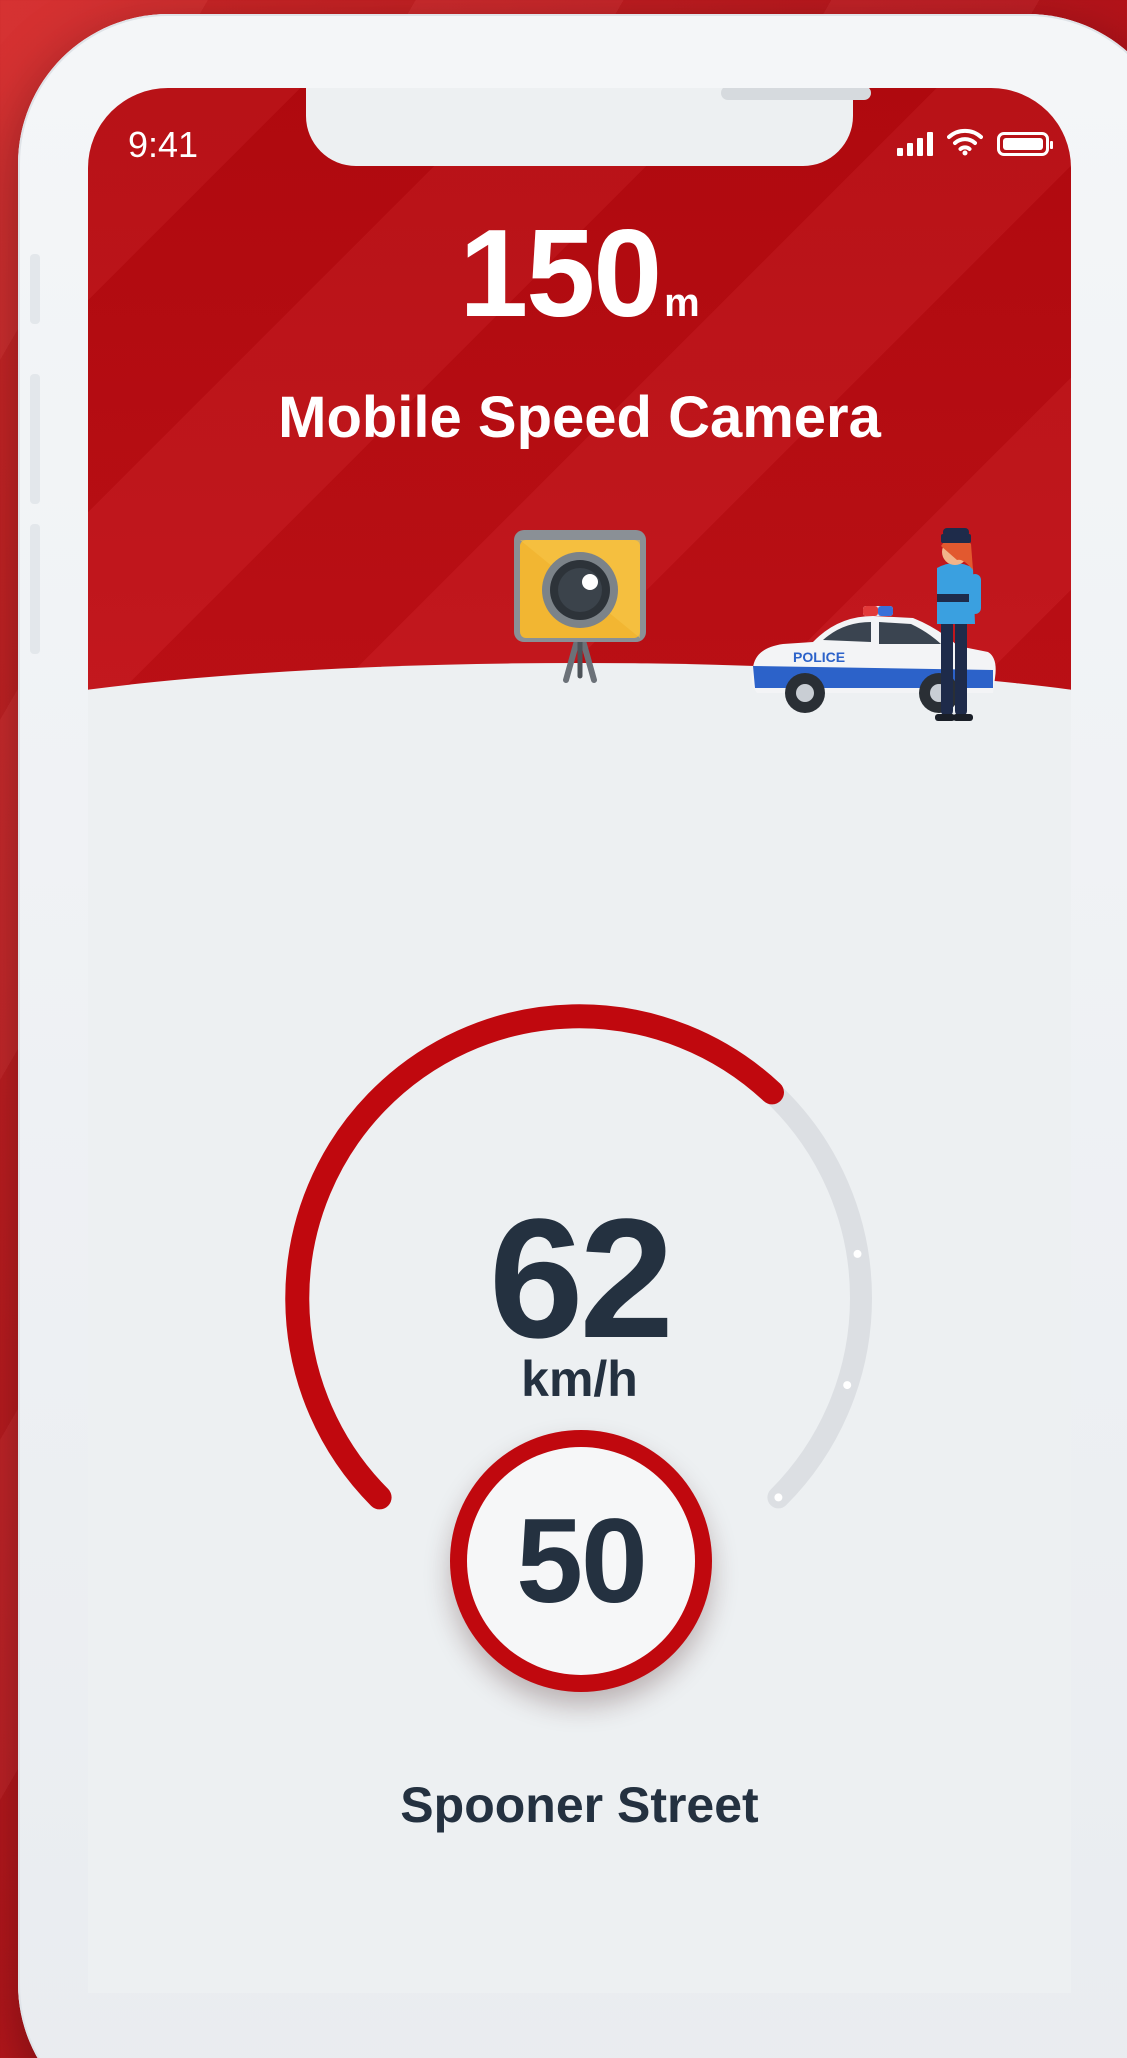 The height and width of the screenshot is (2058, 1127). I want to click on speed-limit-face: 50, so click(581, 1561).